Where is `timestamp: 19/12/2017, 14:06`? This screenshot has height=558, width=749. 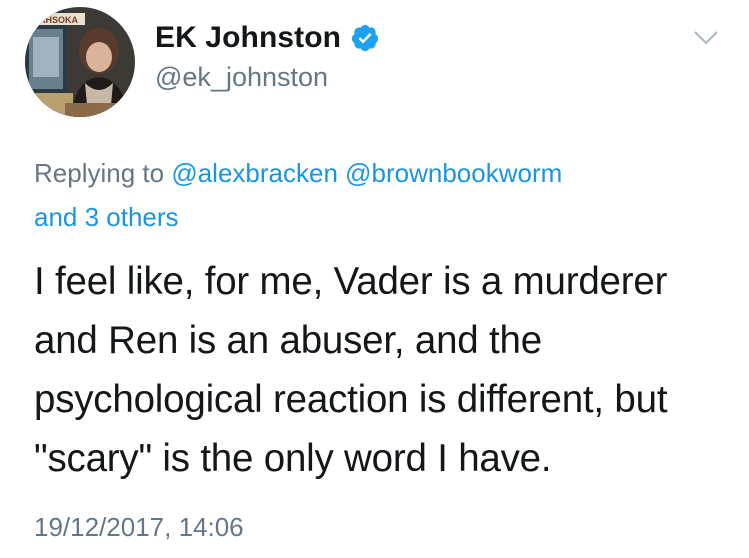 timestamp: 19/12/2017, 14:06 is located at coordinates (139, 527).